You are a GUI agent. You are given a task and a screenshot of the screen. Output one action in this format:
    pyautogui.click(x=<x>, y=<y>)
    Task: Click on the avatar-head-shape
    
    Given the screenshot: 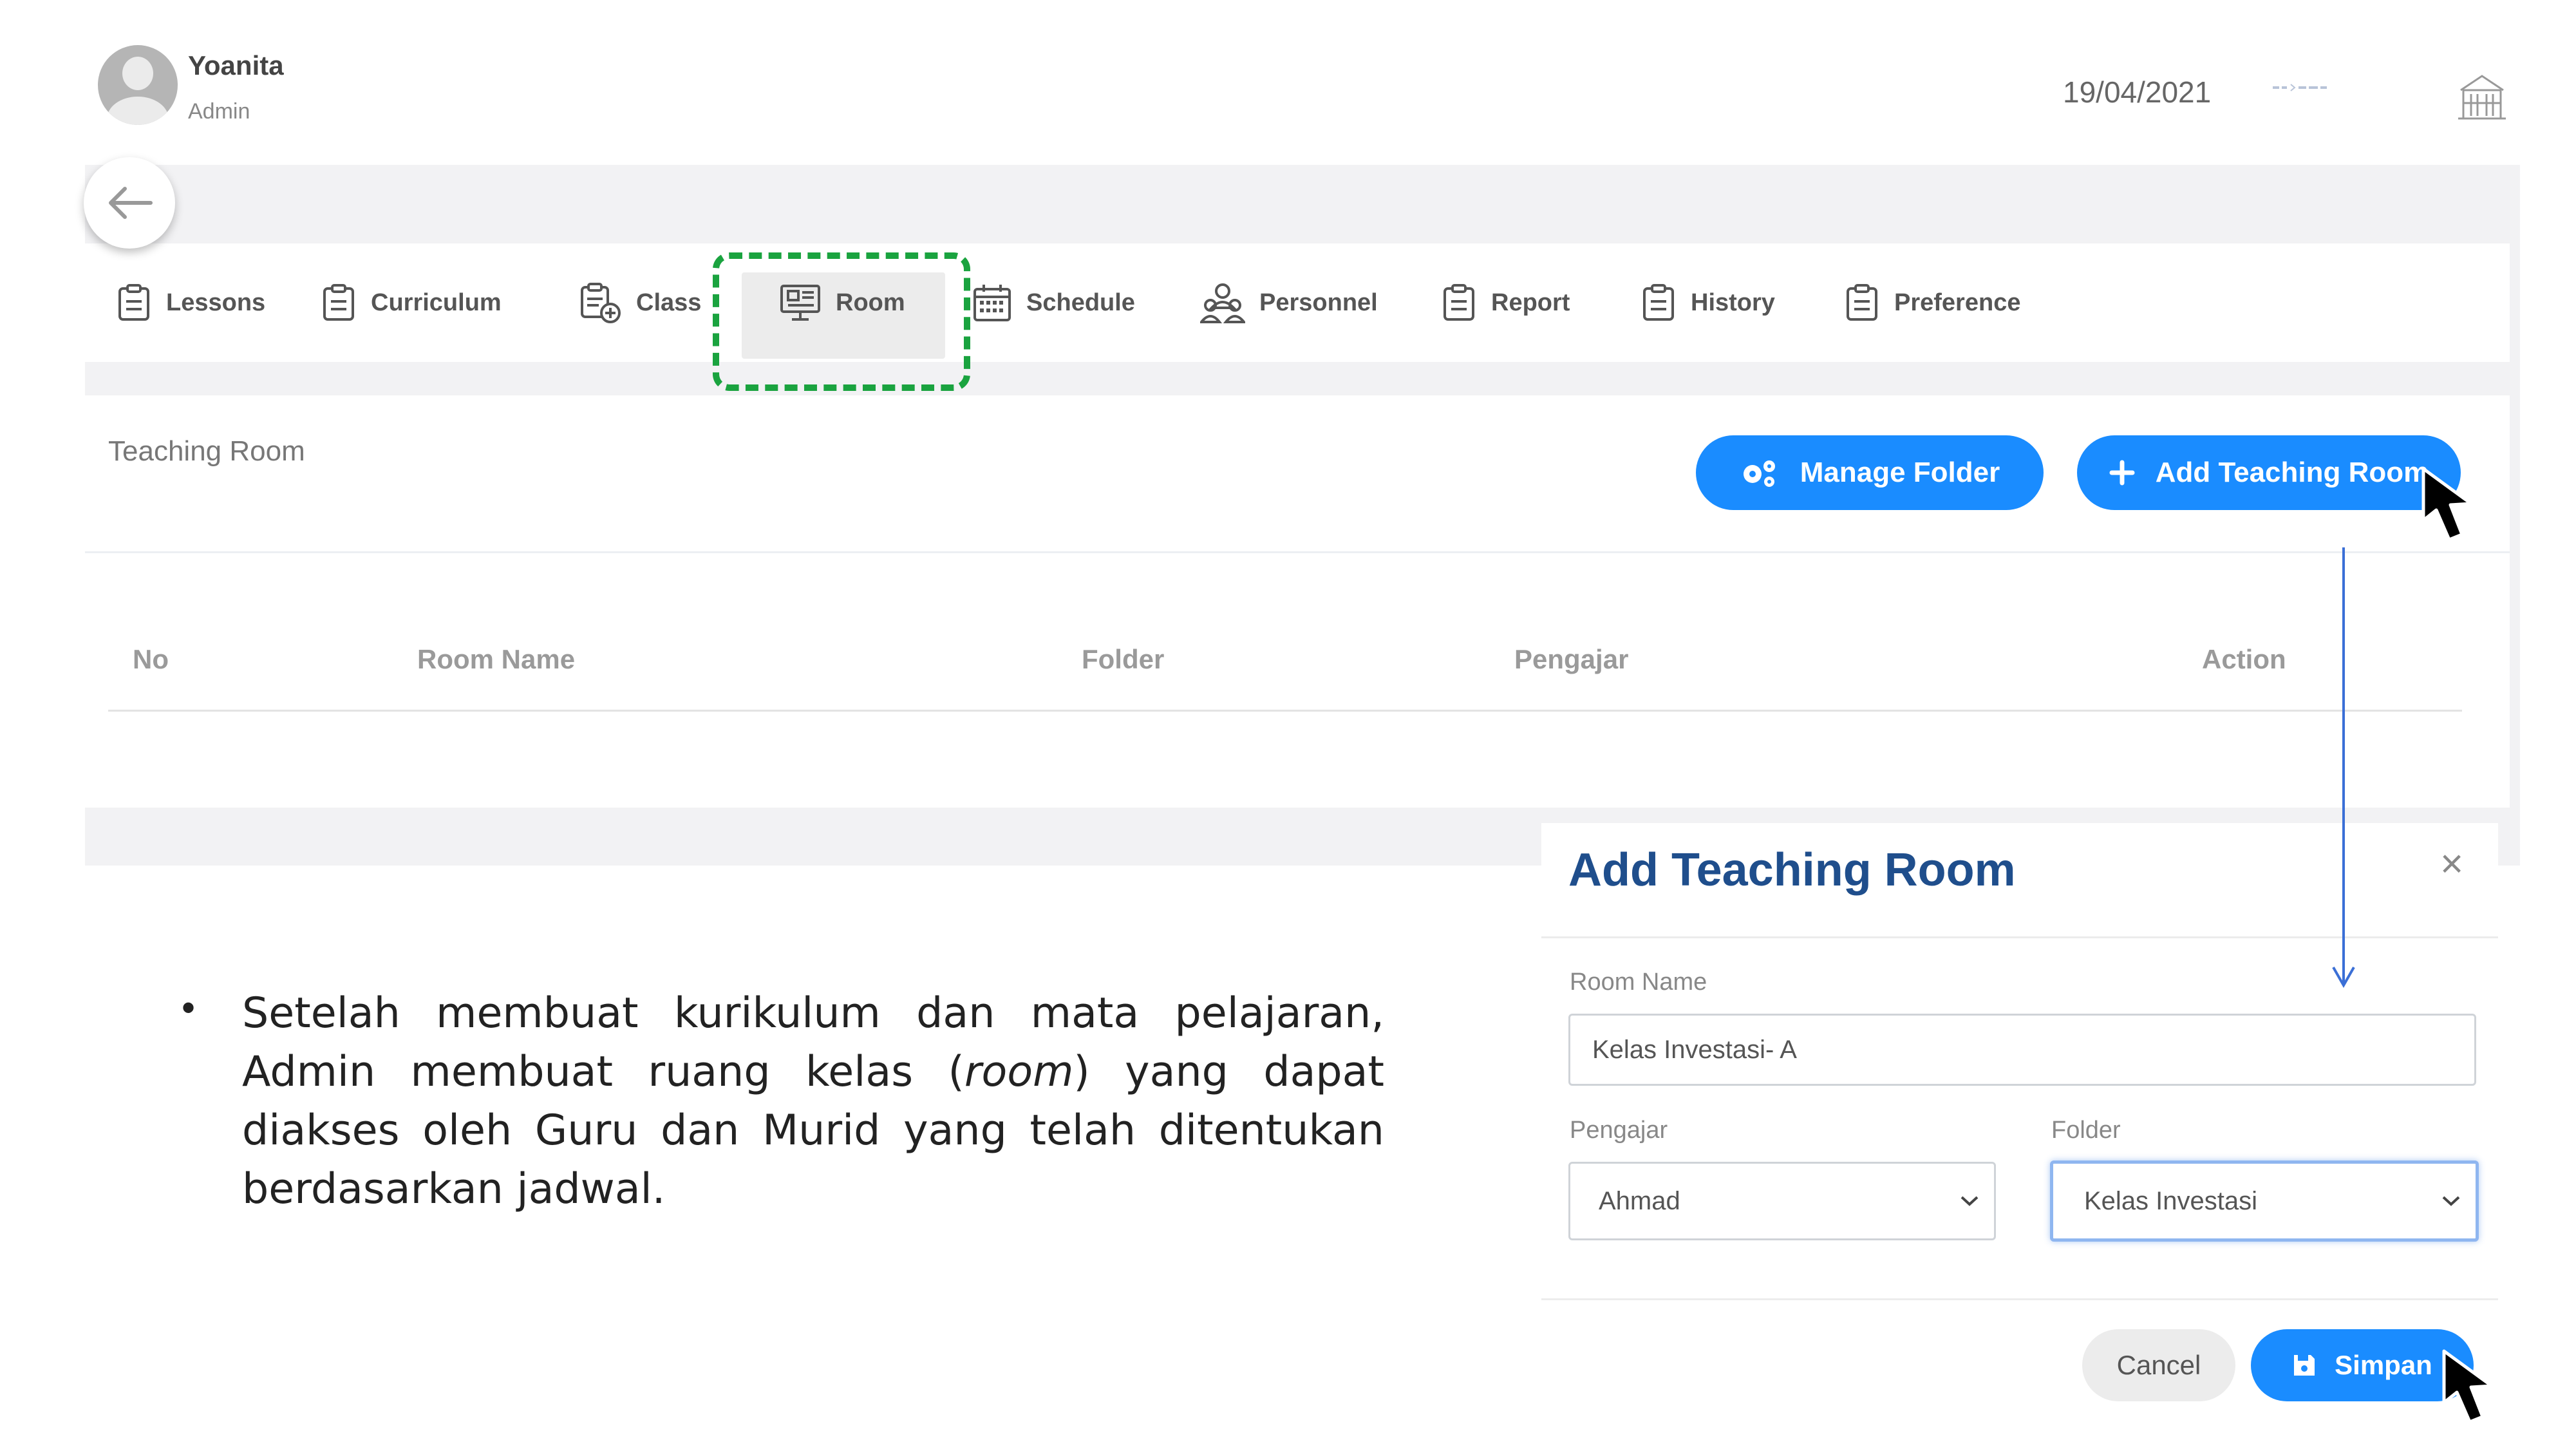 What is the action you would take?
    pyautogui.click(x=137, y=73)
    